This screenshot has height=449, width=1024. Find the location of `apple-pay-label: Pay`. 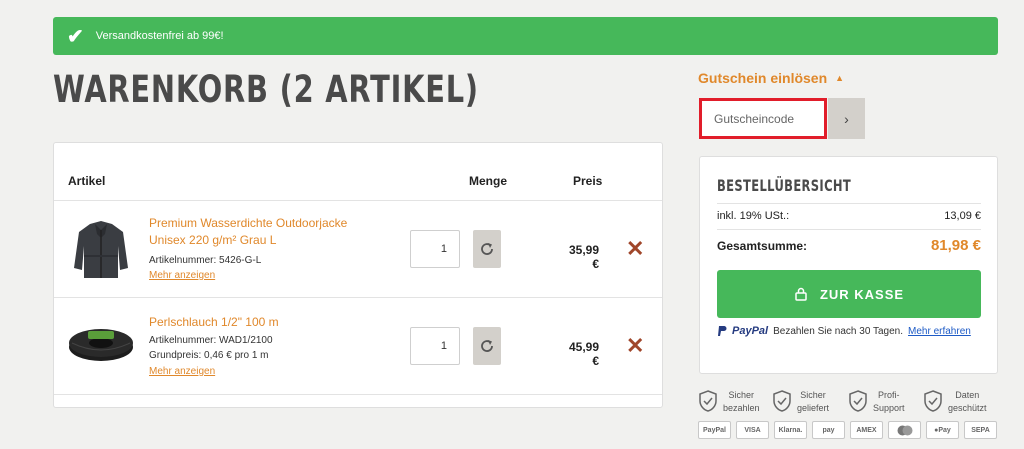

apple-pay-label: Pay is located at coordinates (944, 430).